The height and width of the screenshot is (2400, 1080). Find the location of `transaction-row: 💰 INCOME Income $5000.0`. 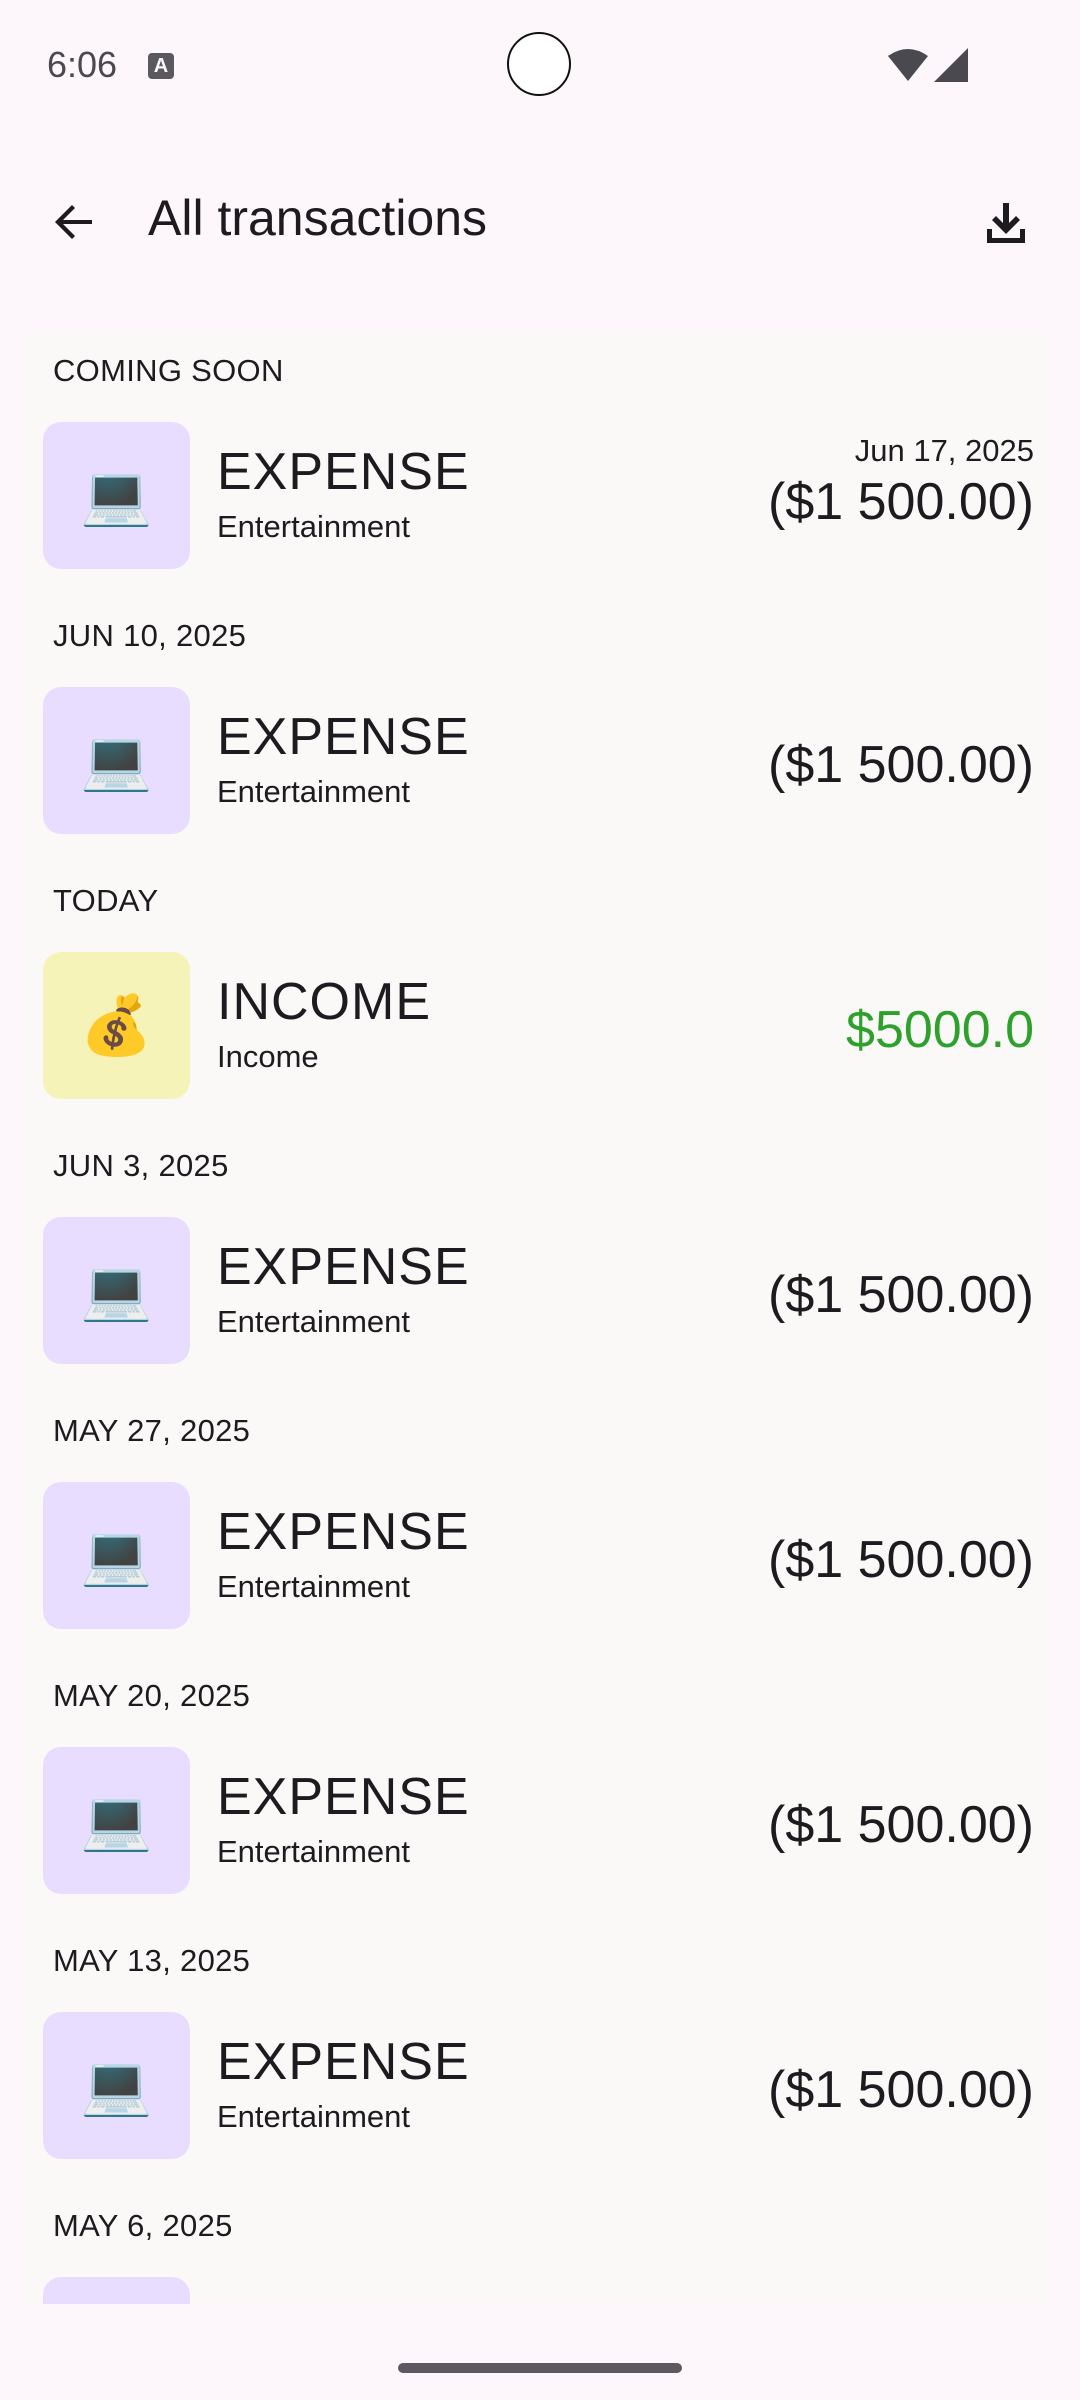

transaction-row: 💰 INCOME Income $5000.0 is located at coordinates (538, 1025).